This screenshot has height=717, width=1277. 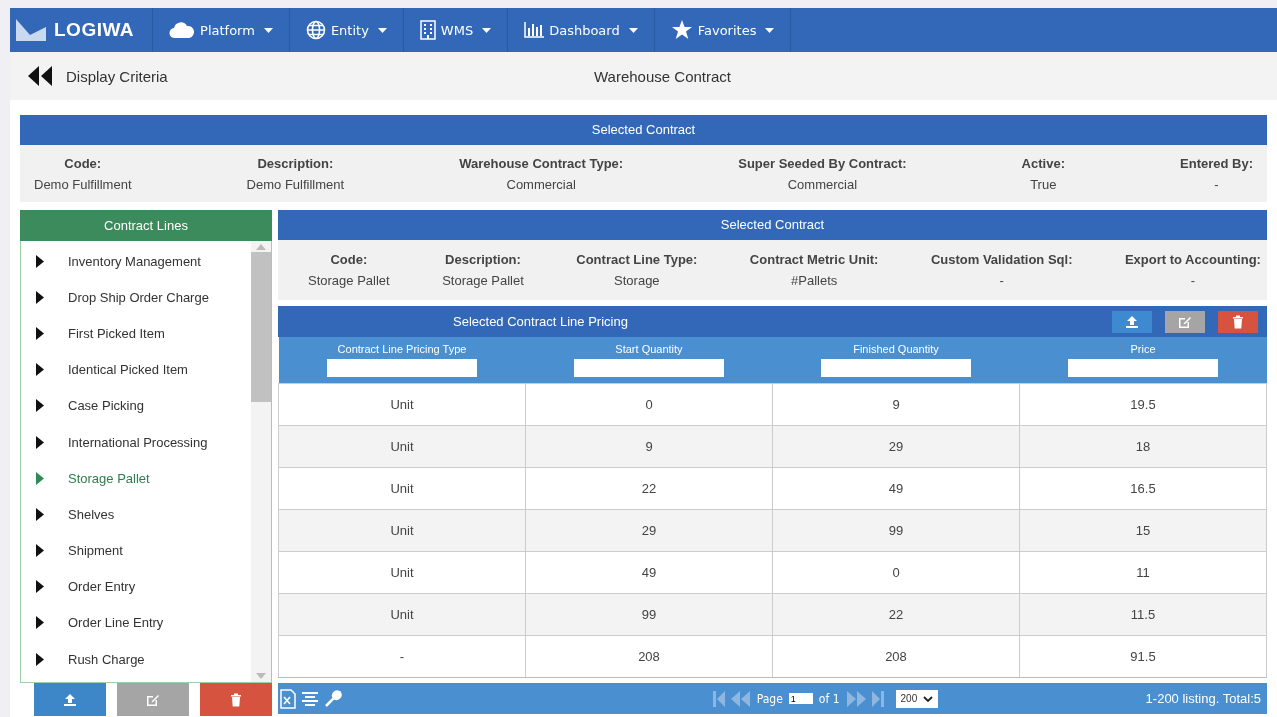 What do you see at coordinates (402, 656) in the screenshot?
I see `table-cell: -` at bounding box center [402, 656].